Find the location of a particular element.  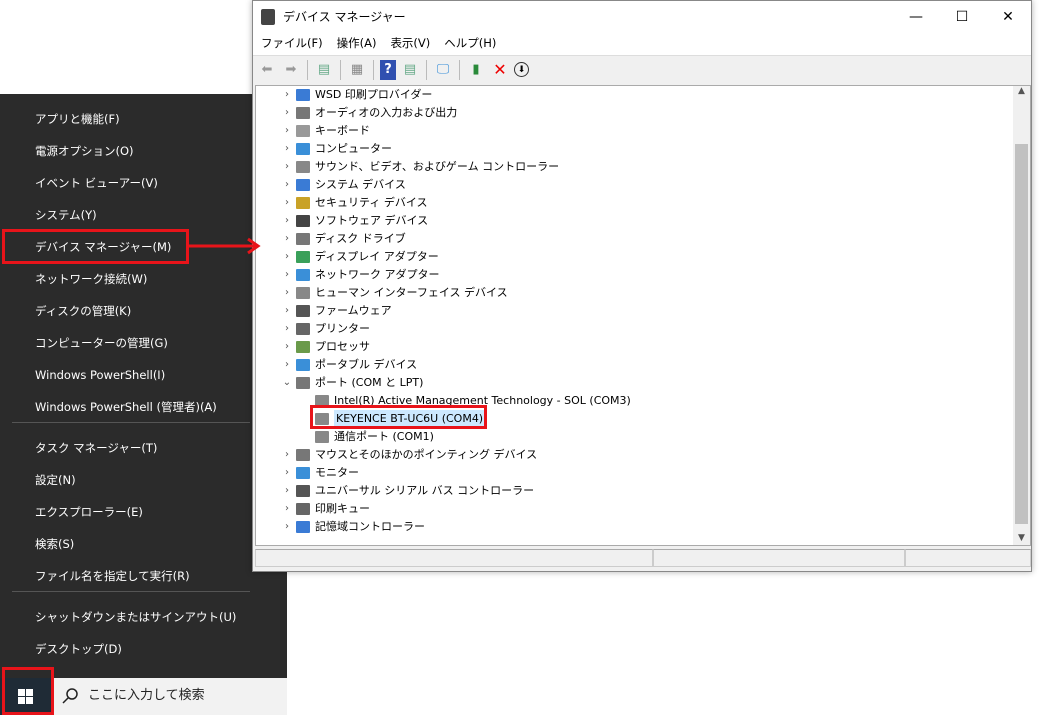

tree-item: › オーディオの入力および出力 is located at coordinates (368, 113).